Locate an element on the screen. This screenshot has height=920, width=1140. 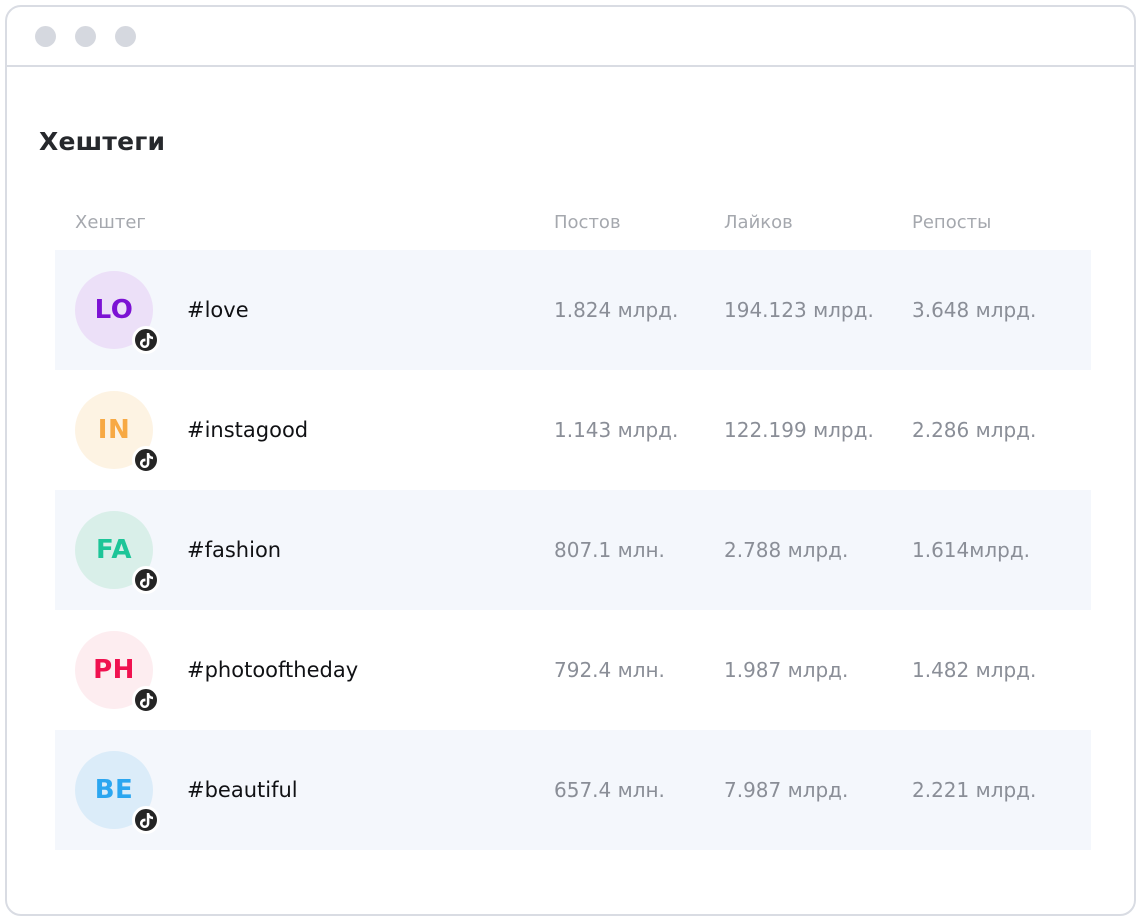
column-header-likes: Лайков is located at coordinates (758, 222).